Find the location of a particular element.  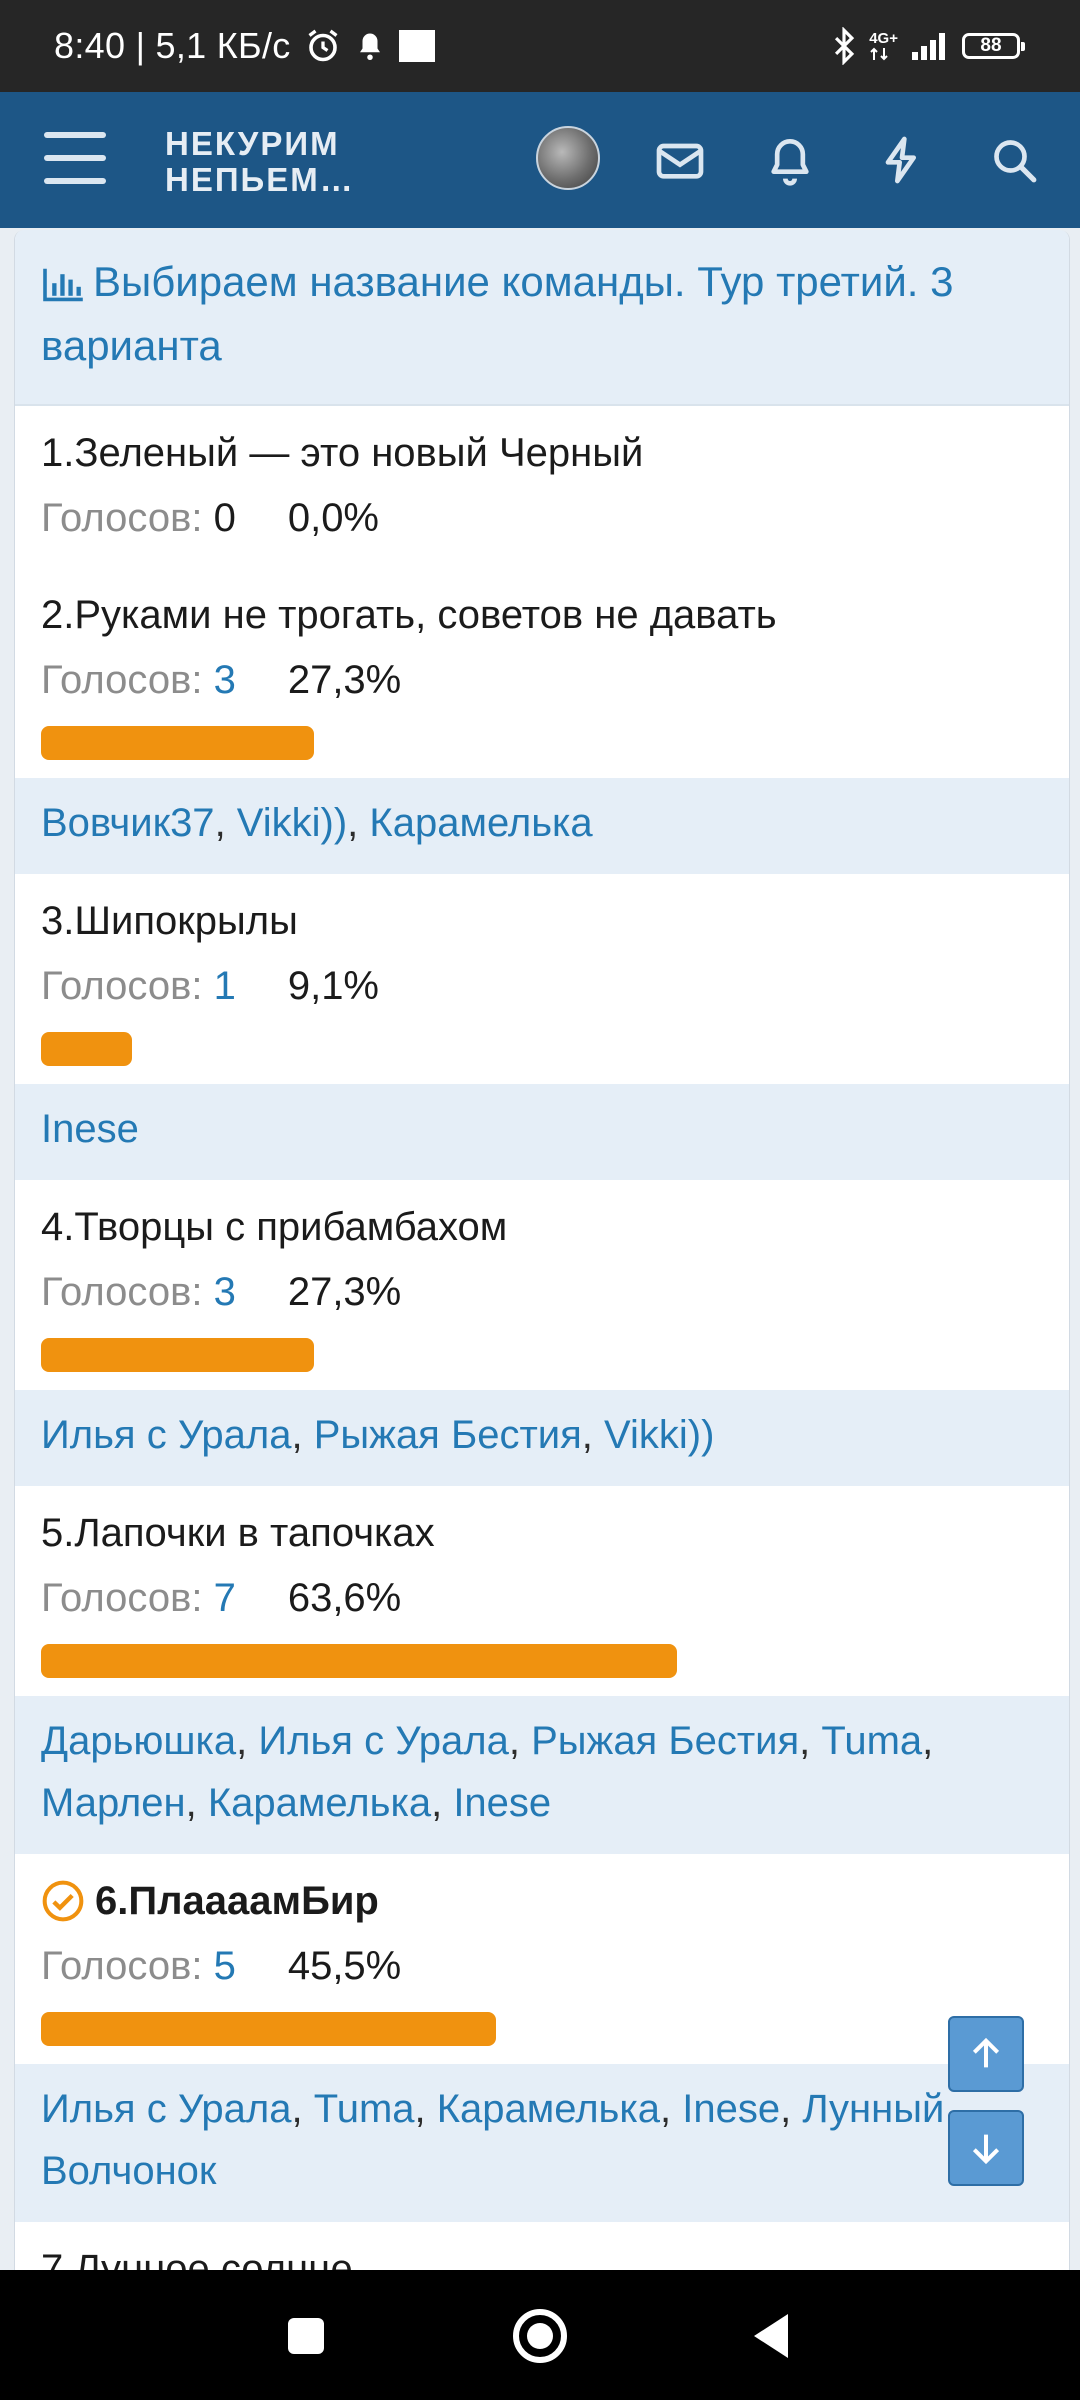

signal-icon is located at coordinates (928, 46).